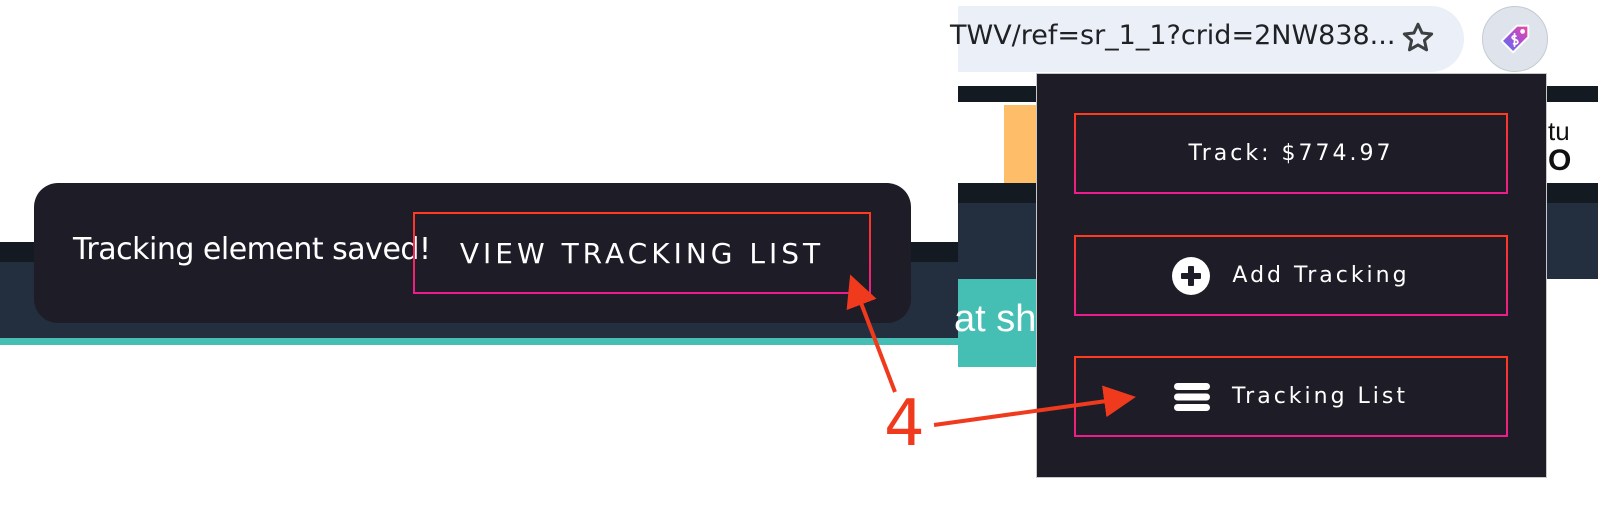 Image resolution: width=1598 pixels, height=516 pixels. Describe the element at coordinates (995, 319) in the screenshot. I see `banner-partial-text: at sh` at that location.